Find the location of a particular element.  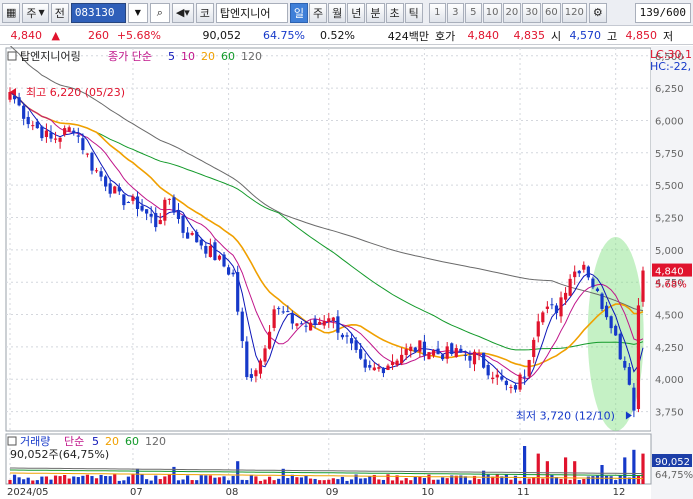

current-pct-tag: 5.68% is located at coordinates (671, 285).